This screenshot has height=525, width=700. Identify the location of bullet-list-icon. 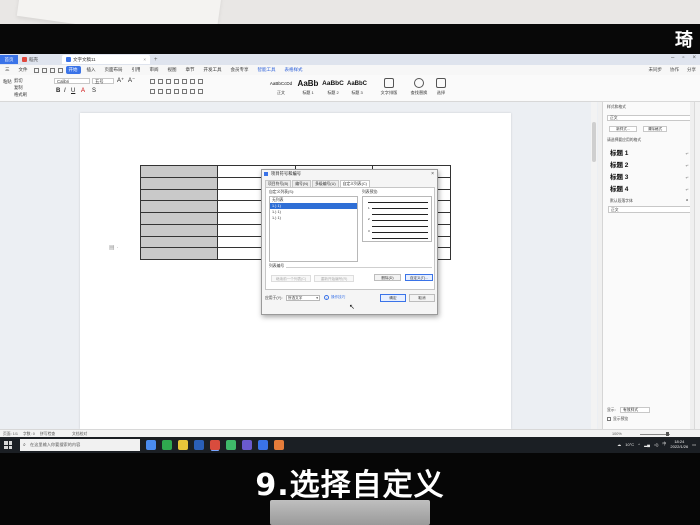
(152, 81).